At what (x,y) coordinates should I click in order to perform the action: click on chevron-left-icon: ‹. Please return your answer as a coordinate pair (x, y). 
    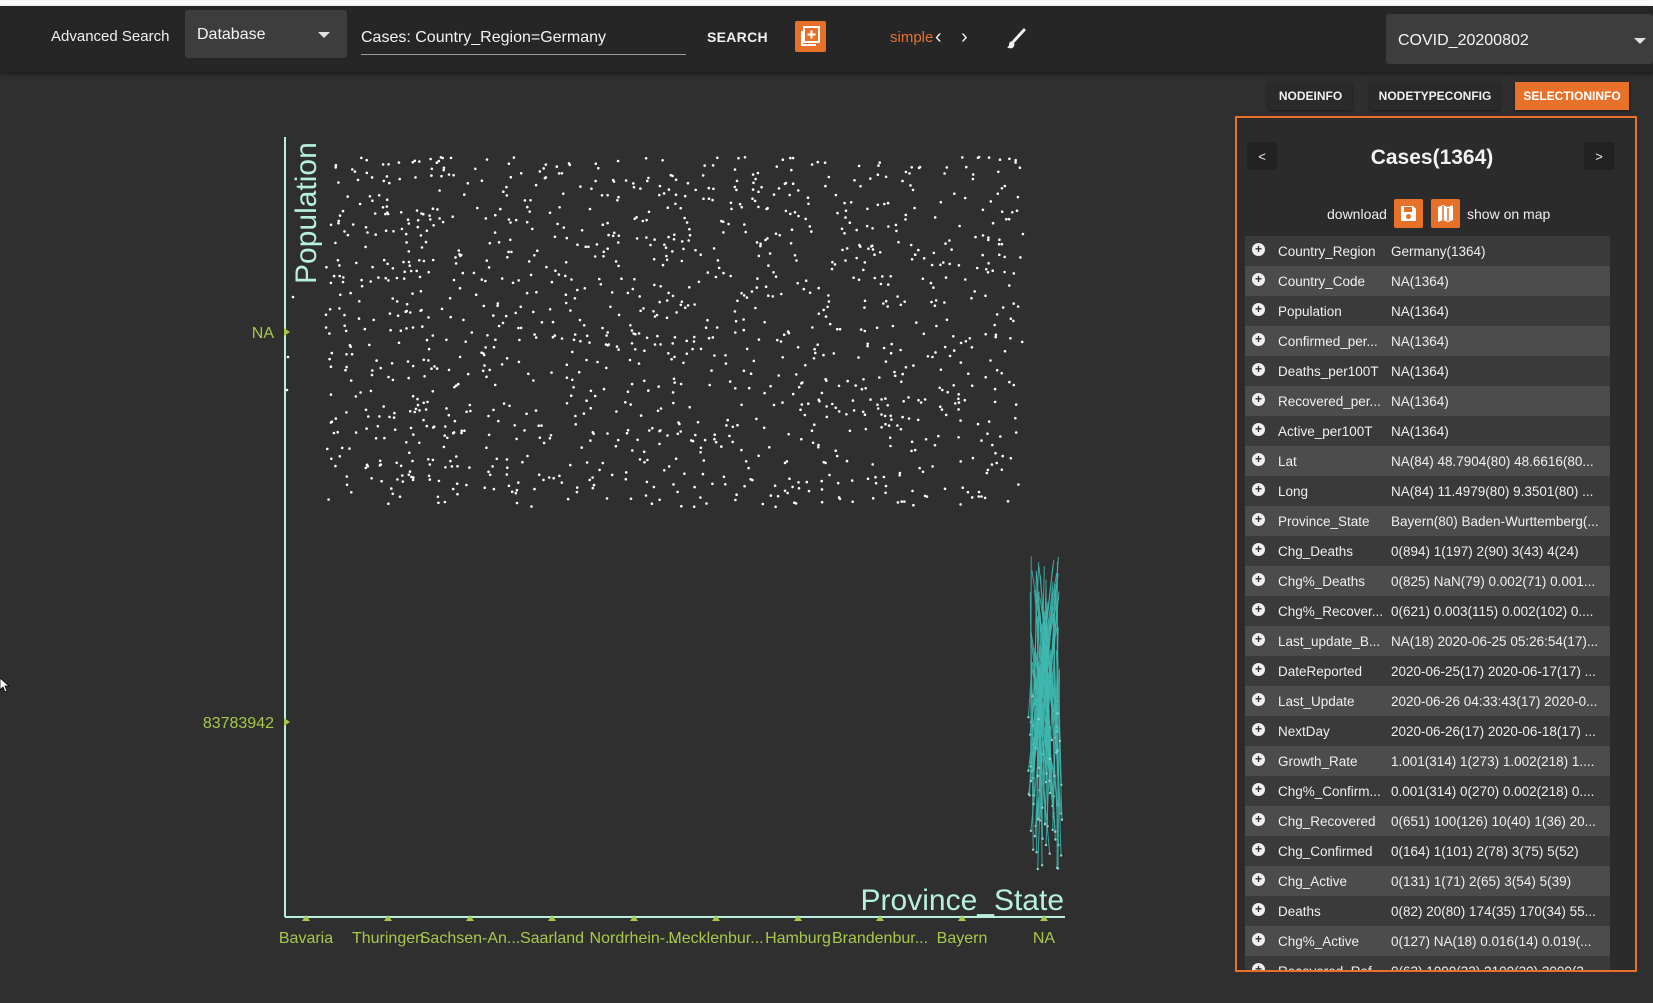
    Looking at the image, I should click on (938, 37).